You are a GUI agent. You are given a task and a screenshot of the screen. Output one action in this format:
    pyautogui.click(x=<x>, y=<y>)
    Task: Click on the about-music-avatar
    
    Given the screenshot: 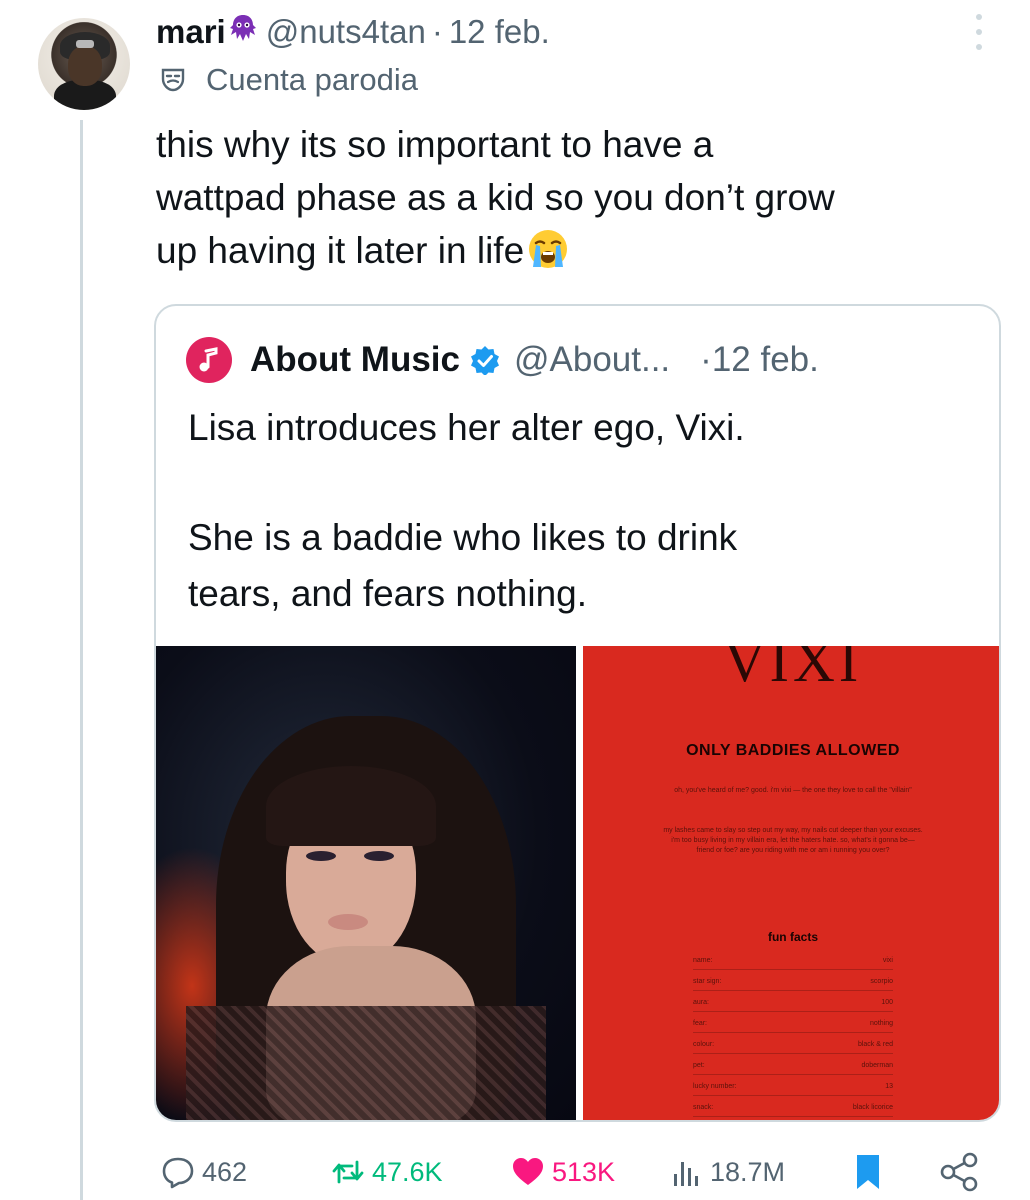 What is the action you would take?
    pyautogui.click(x=209, y=360)
    